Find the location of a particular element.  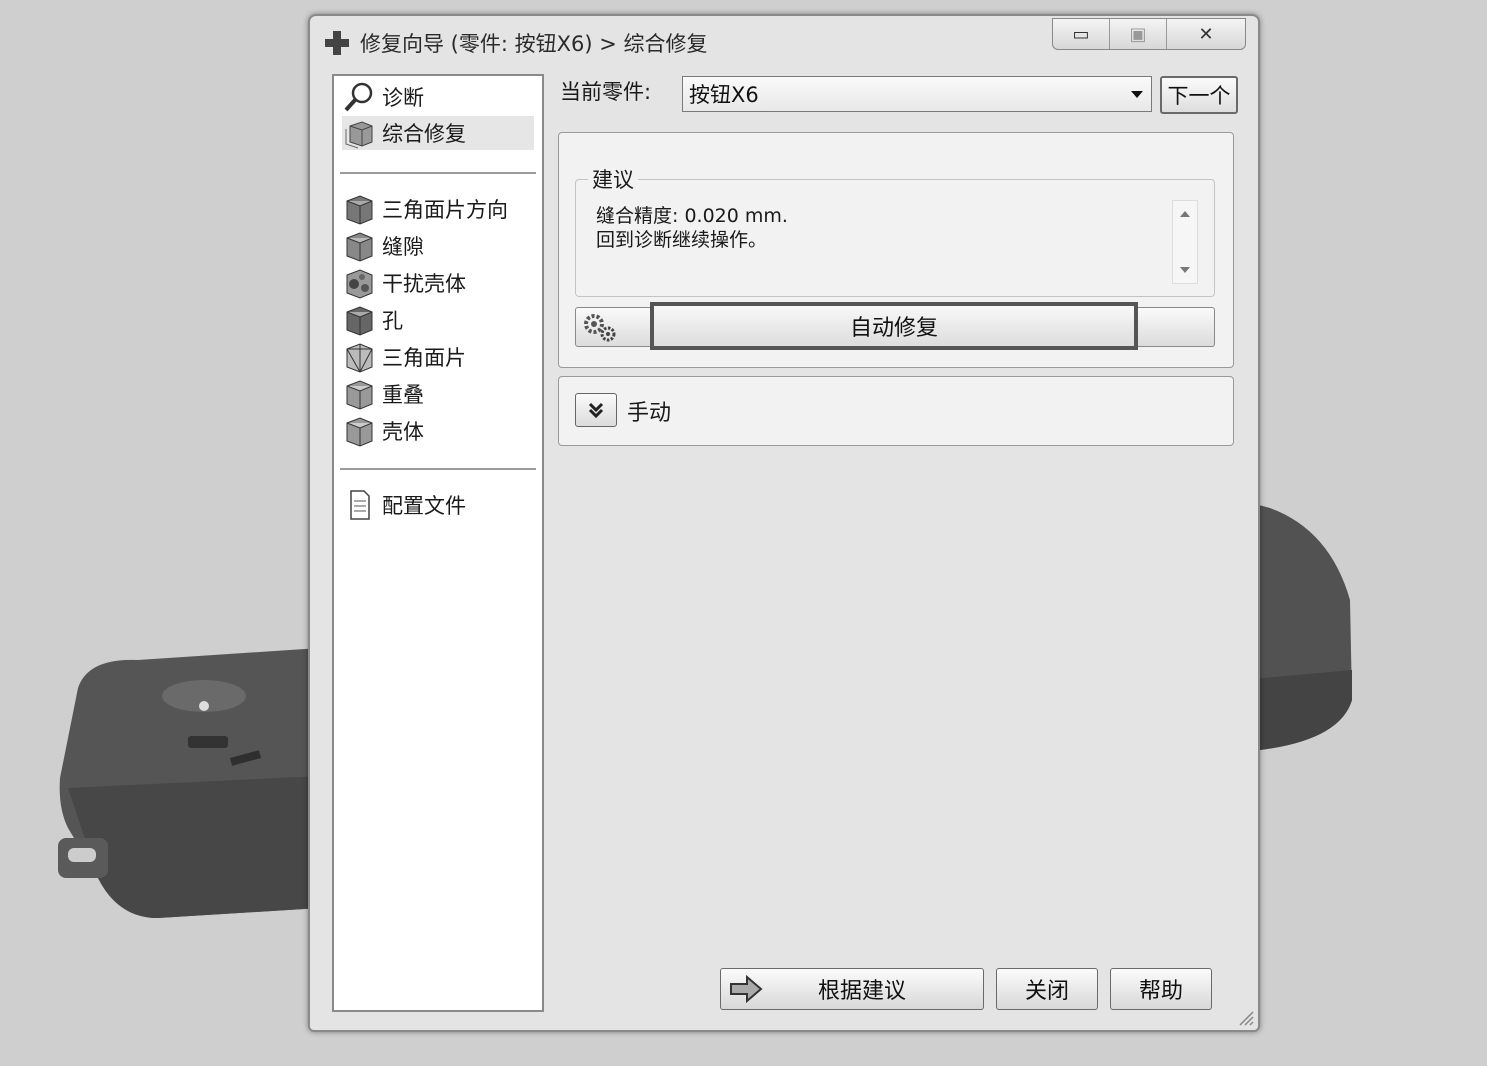

sidebar-item-label: 综合修复 is located at coordinates (424, 134).